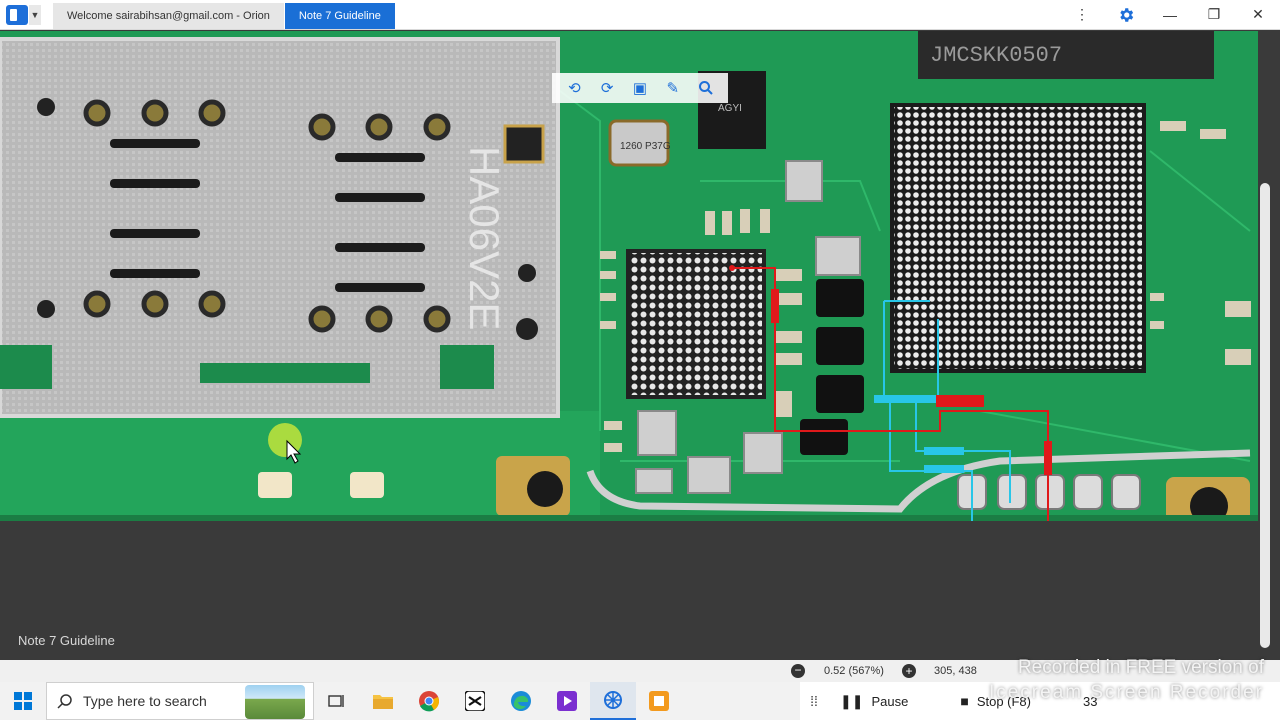 This screenshot has width=1280, height=720. I want to click on tab-note7-guideline: Note 7 Guideline, so click(339, 16).